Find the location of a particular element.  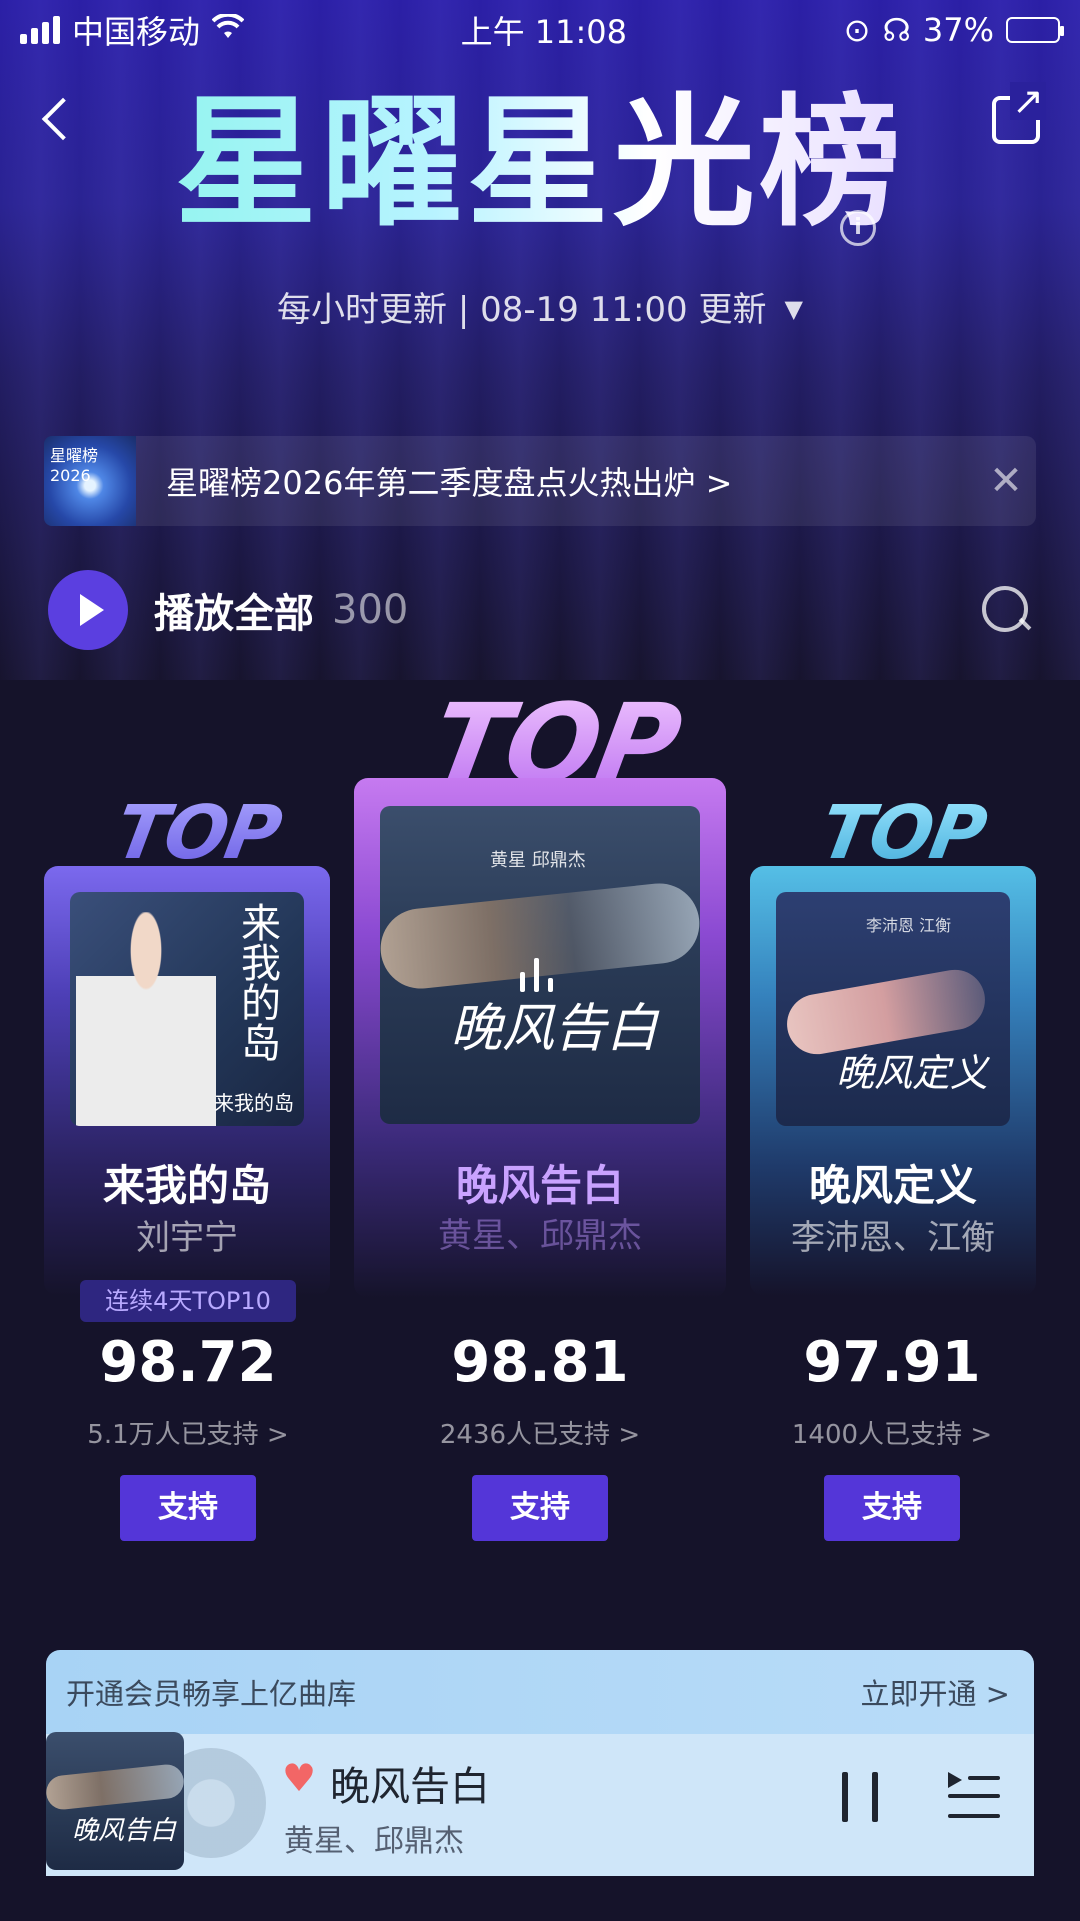

album-cover: 黄星 邱鼎杰 晚风告白 is located at coordinates (540, 965).